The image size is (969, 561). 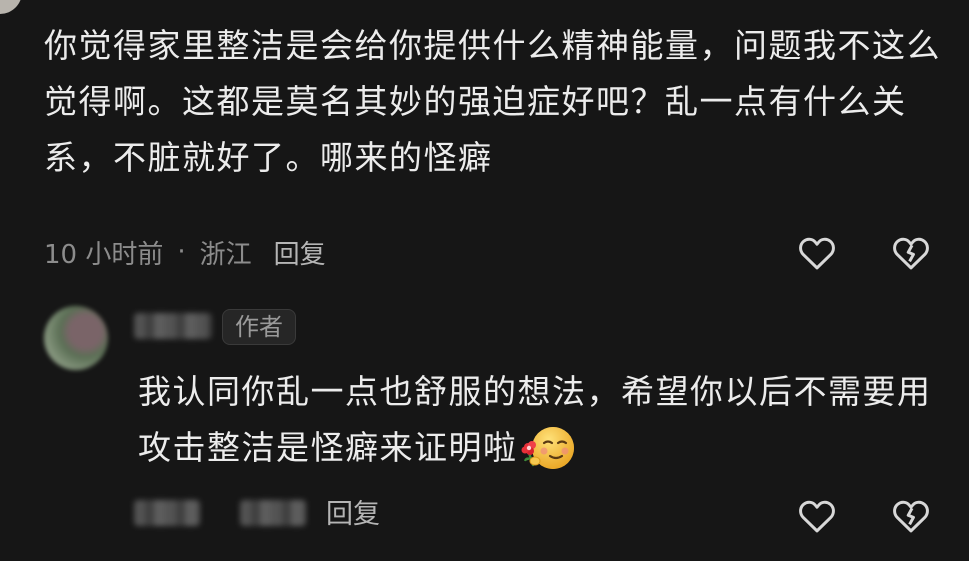 I want to click on reply-reply-button: 回复, so click(x=353, y=511).